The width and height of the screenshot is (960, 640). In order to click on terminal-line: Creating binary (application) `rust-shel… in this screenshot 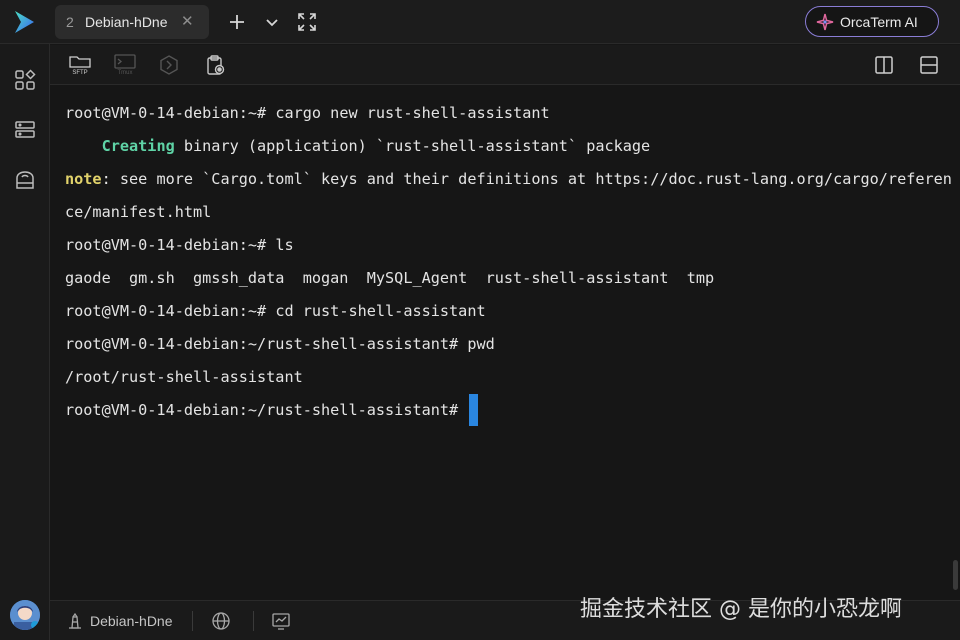, I will do `click(358, 146)`.